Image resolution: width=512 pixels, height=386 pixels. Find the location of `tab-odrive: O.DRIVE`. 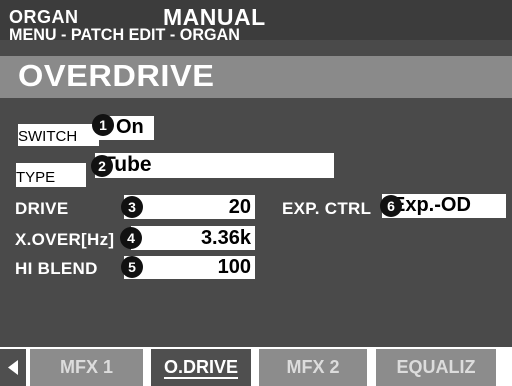

tab-odrive: O.DRIVE is located at coordinates (201, 367).